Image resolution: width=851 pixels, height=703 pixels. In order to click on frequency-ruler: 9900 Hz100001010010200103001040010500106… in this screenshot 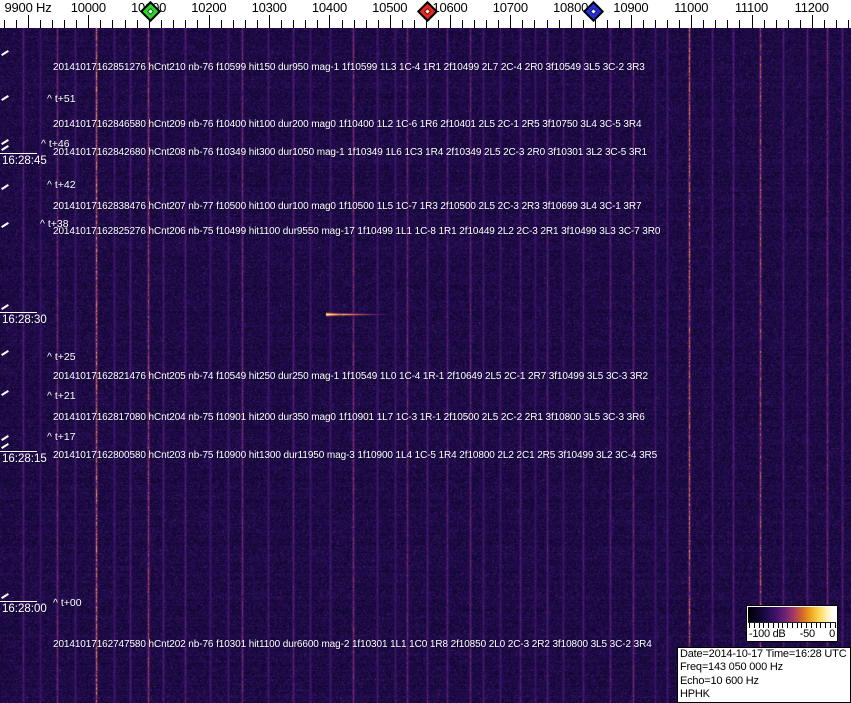, I will do `click(425, 14)`.